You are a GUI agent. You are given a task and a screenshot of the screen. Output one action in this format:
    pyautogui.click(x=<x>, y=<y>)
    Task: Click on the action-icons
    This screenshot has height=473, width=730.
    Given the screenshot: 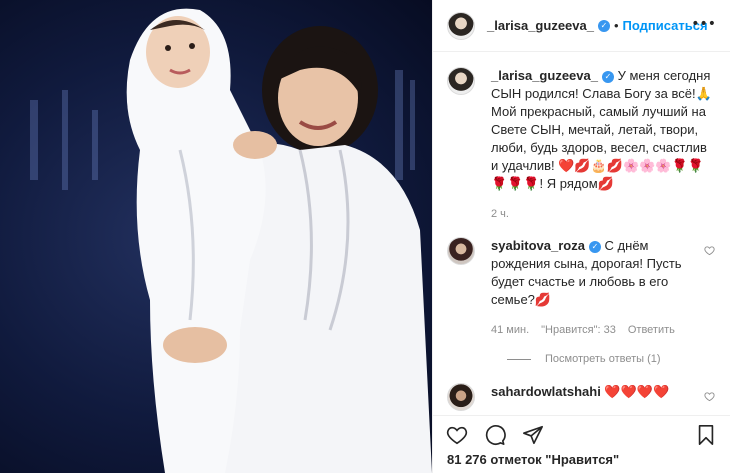 What is the action you would take?
    pyautogui.click(x=581, y=431)
    